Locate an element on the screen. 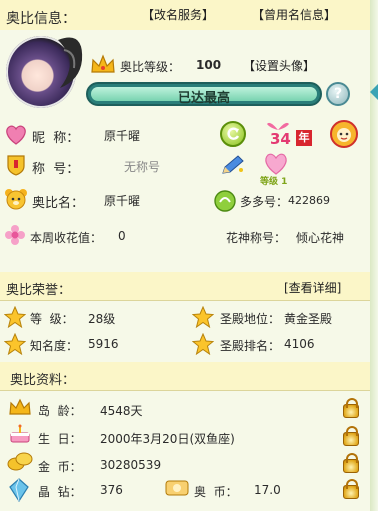  flower-icon is located at coordinates (15, 235).